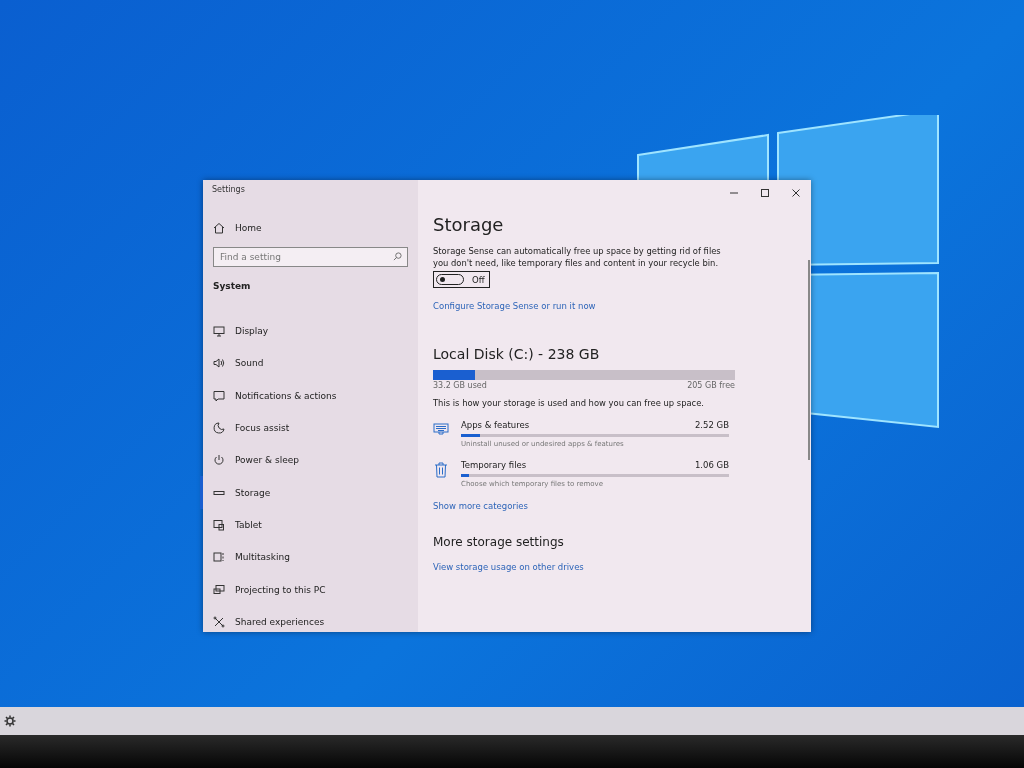  Describe the element at coordinates (219, 460) in the screenshot. I see `power-icon` at that location.